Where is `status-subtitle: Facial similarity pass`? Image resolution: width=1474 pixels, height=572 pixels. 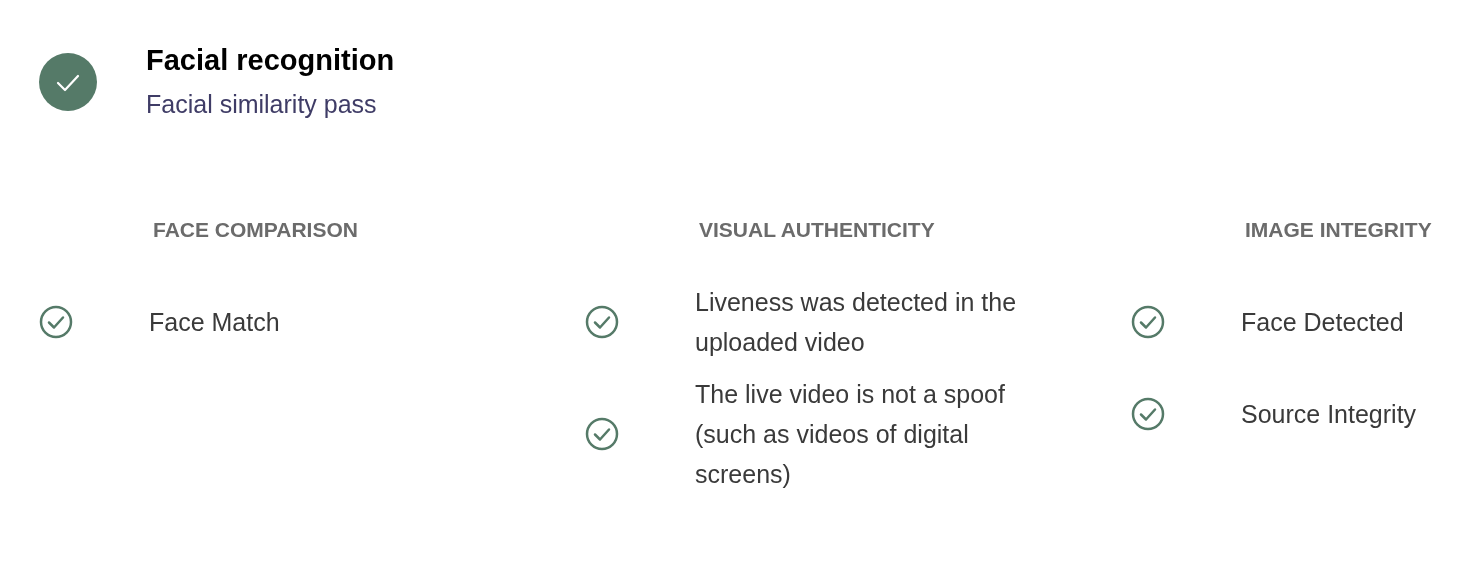 status-subtitle: Facial similarity pass is located at coordinates (262, 104).